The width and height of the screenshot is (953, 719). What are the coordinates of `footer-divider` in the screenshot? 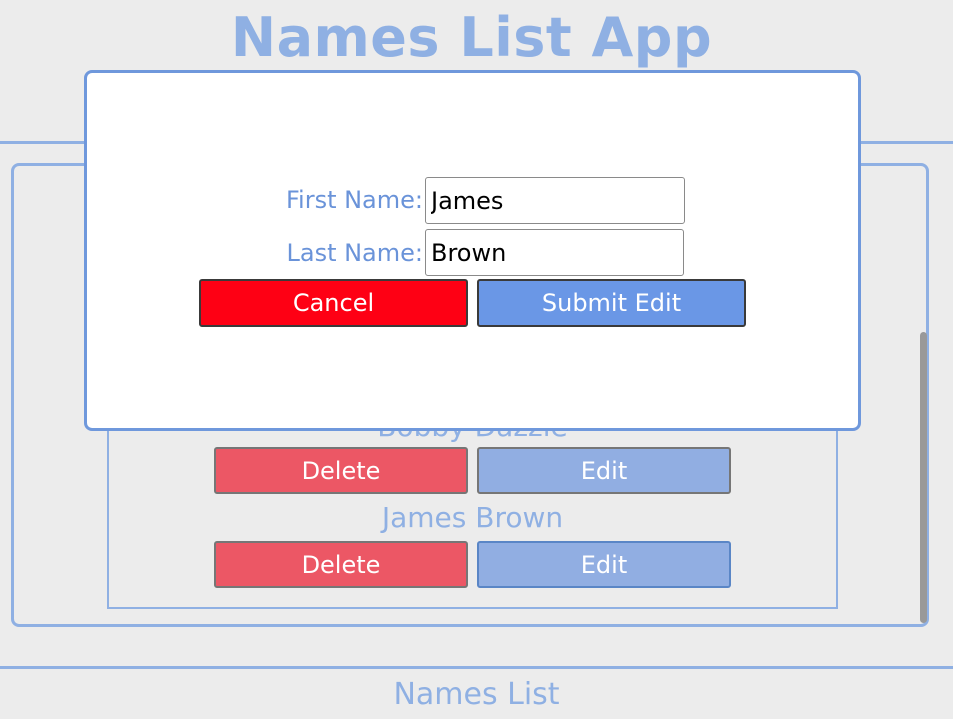 It's located at (476, 667).